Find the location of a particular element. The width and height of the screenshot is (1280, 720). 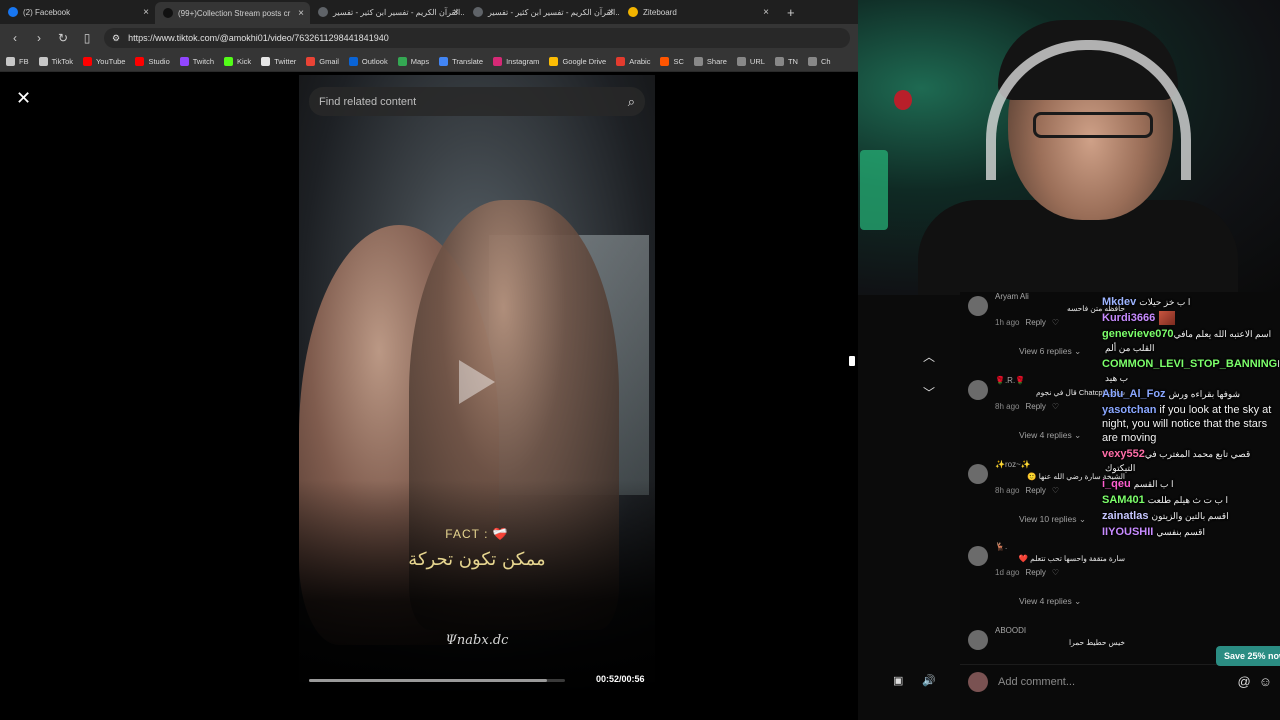

bookmark-label: Kick is located at coordinates (244, 61).